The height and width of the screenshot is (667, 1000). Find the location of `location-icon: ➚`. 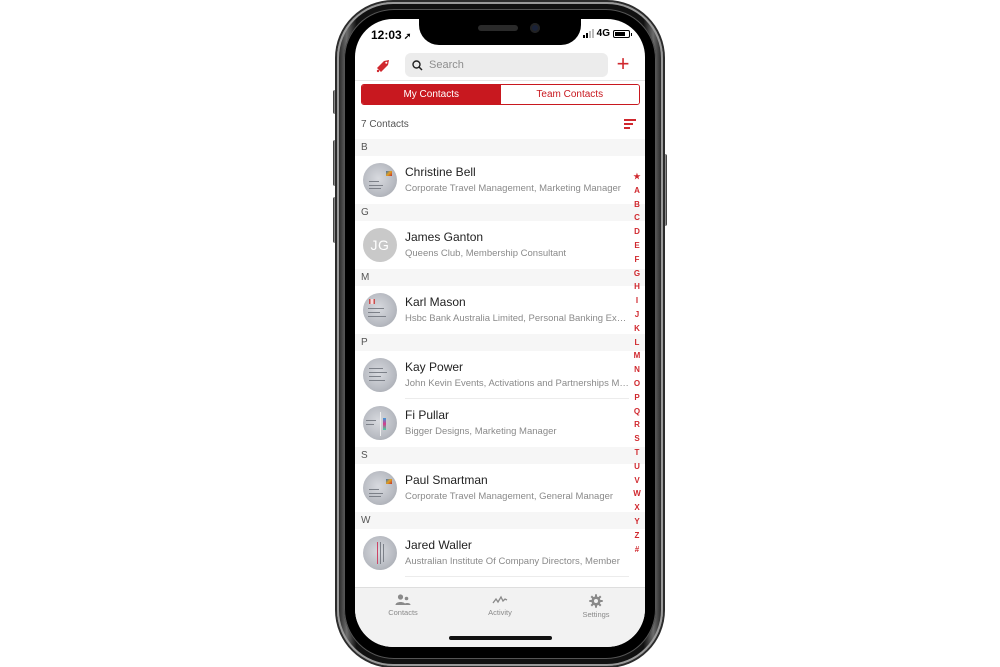

location-icon: ➚ is located at coordinates (407, 36).